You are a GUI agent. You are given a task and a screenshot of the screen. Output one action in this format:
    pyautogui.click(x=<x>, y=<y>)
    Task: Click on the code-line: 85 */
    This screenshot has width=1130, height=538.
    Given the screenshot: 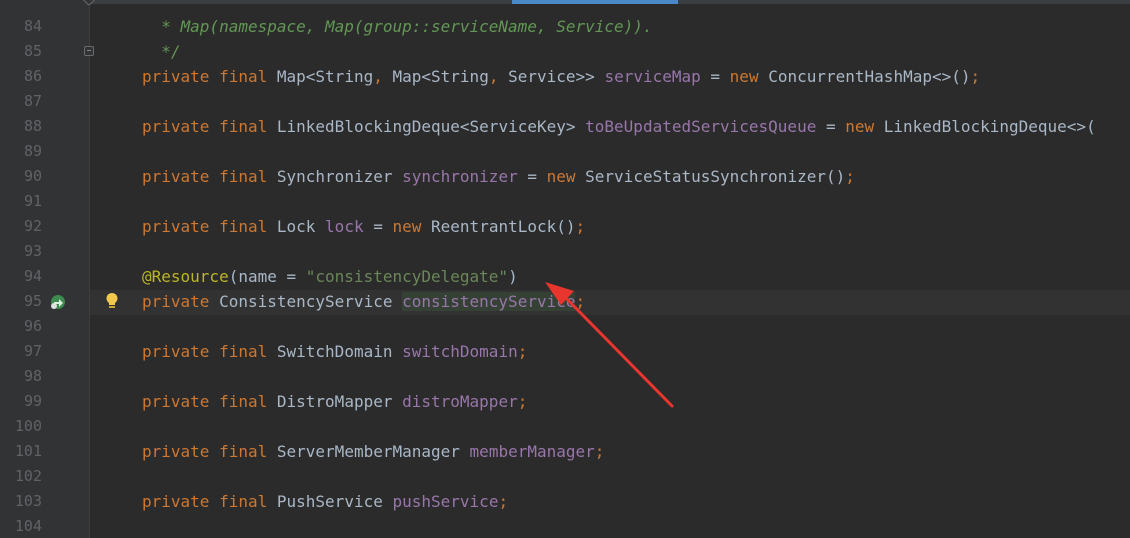 What is the action you would take?
    pyautogui.click(x=565, y=51)
    